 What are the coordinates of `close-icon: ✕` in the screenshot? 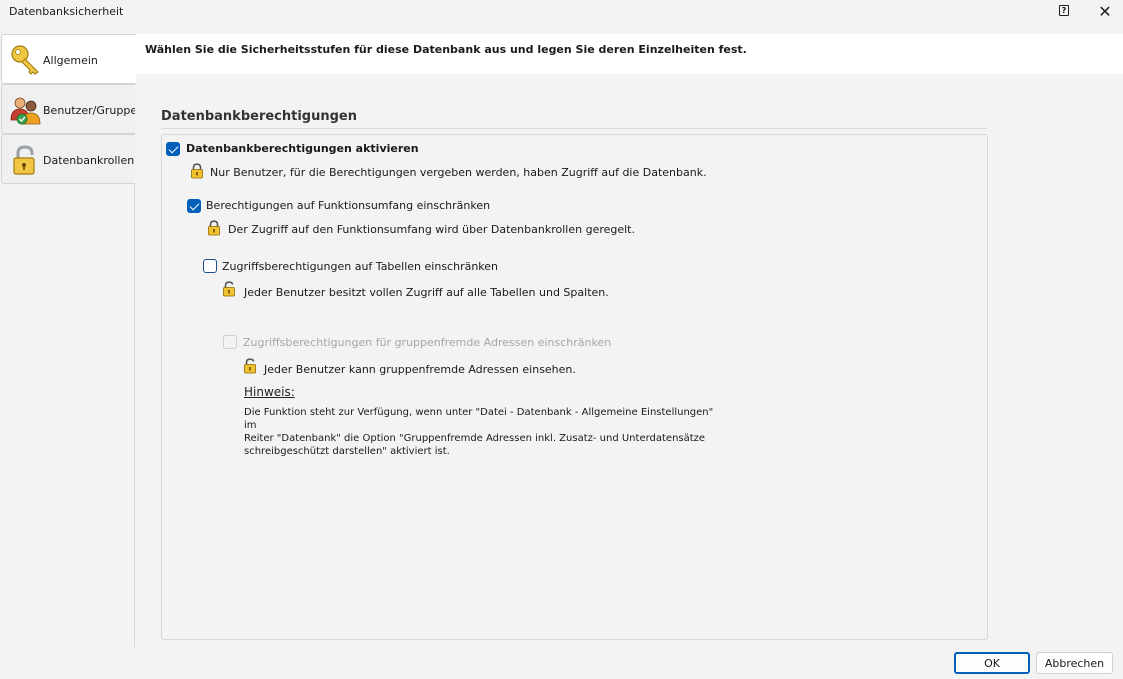 It's located at (1105, 12).